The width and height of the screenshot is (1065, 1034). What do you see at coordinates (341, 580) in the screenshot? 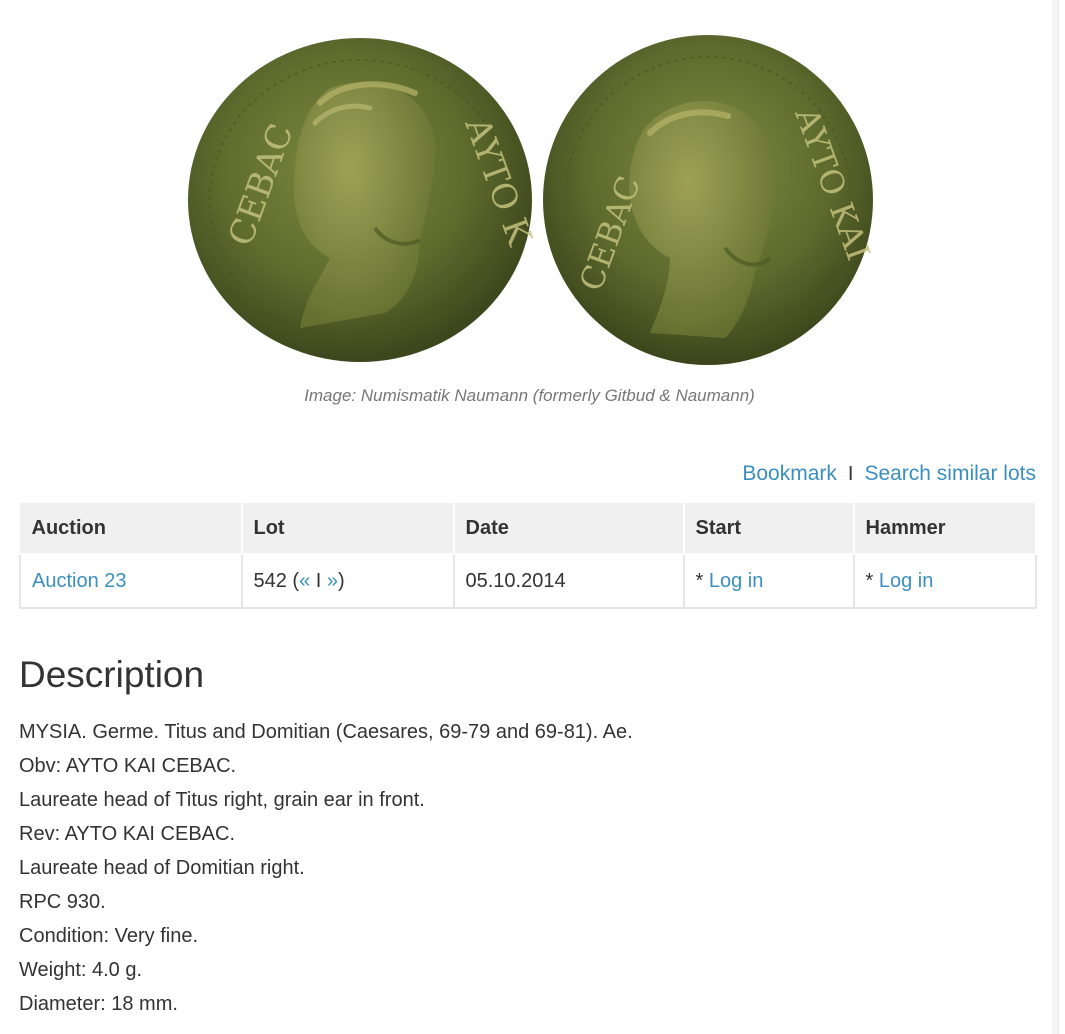
I see `lot-paren-close: )` at bounding box center [341, 580].